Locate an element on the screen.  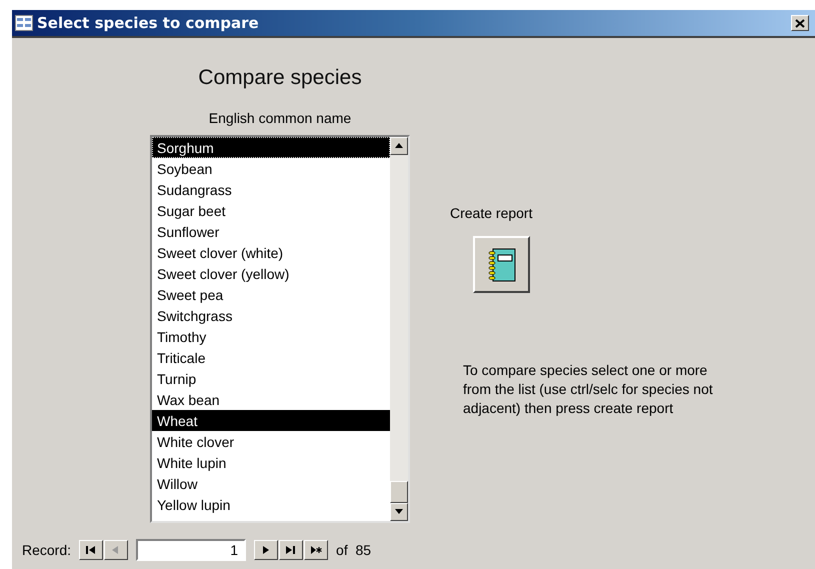
create-report-label: Create report is located at coordinates (492, 213).